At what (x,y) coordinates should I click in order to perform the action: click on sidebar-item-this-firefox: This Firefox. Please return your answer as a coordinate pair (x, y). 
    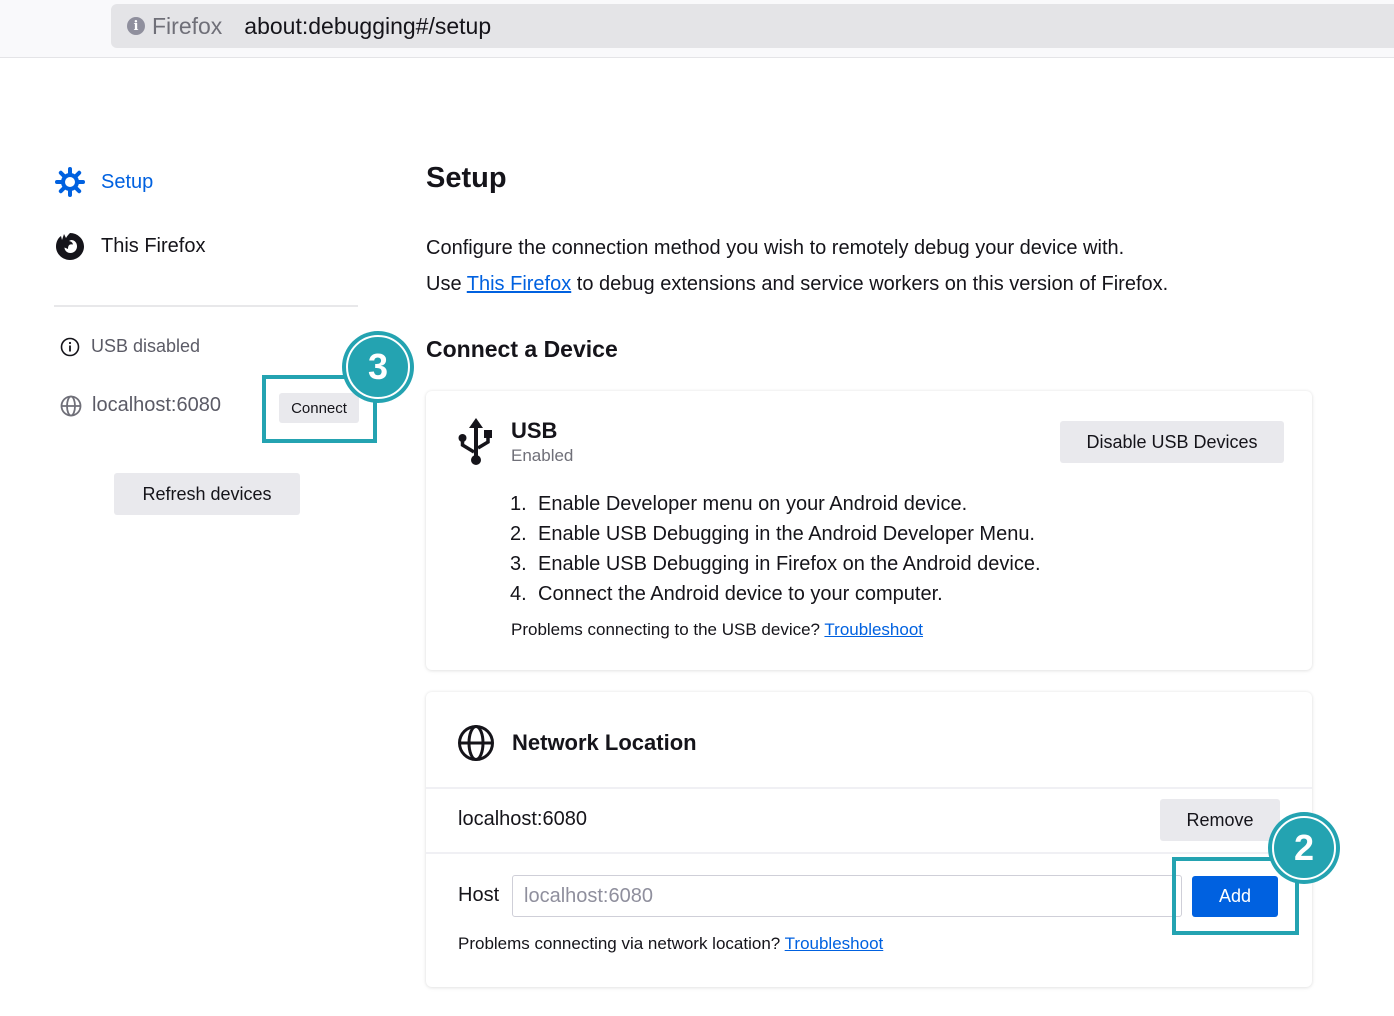
    Looking at the image, I should click on (207, 246).